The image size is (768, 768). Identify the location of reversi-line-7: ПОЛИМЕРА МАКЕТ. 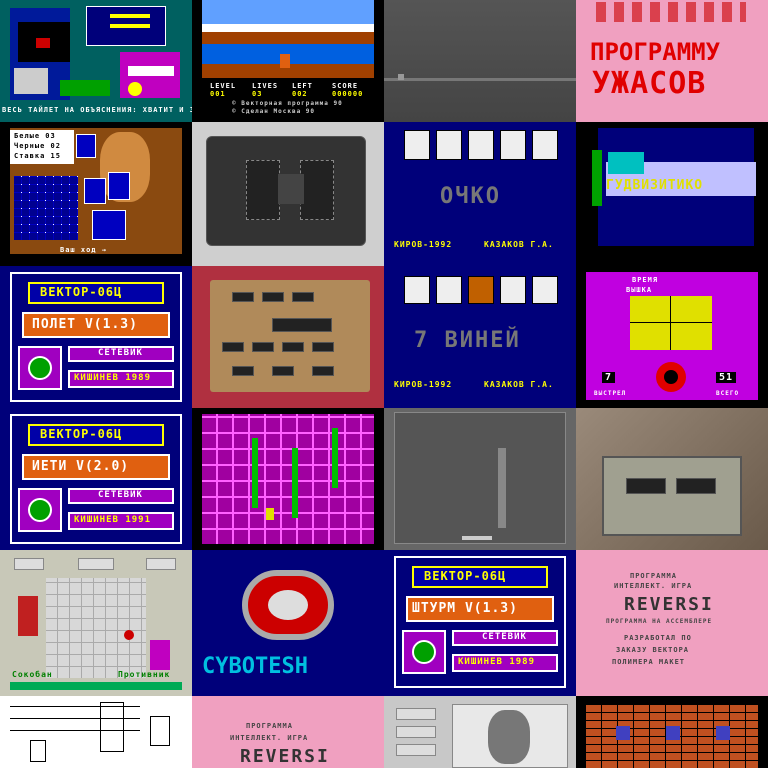
(649, 662).